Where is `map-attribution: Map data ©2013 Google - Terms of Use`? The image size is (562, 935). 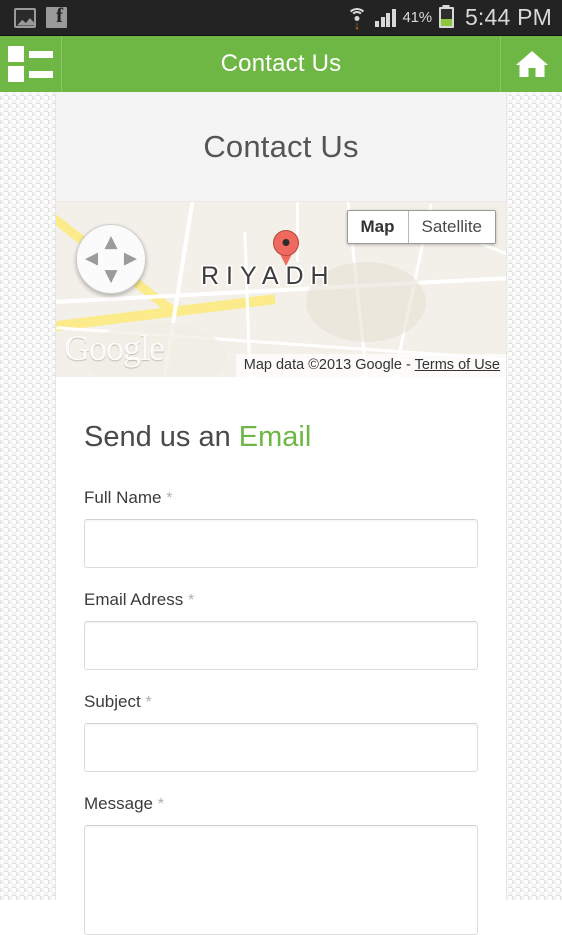 map-attribution: Map data ©2013 Google - Terms of Use is located at coordinates (371, 365).